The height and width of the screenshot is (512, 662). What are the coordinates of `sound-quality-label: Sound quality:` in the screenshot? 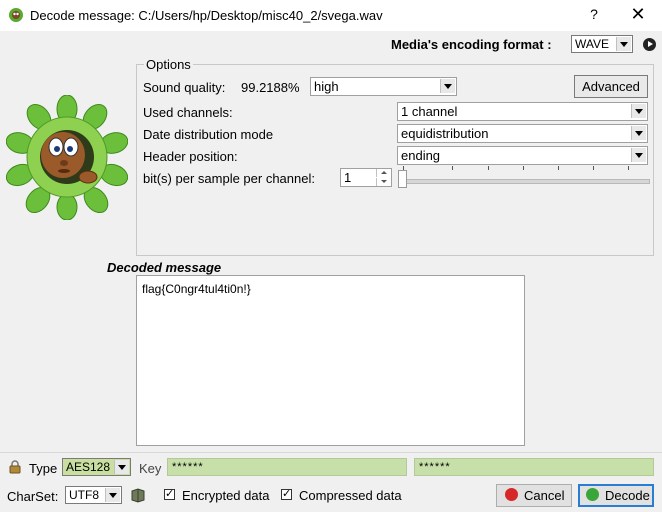 It's located at (184, 87).